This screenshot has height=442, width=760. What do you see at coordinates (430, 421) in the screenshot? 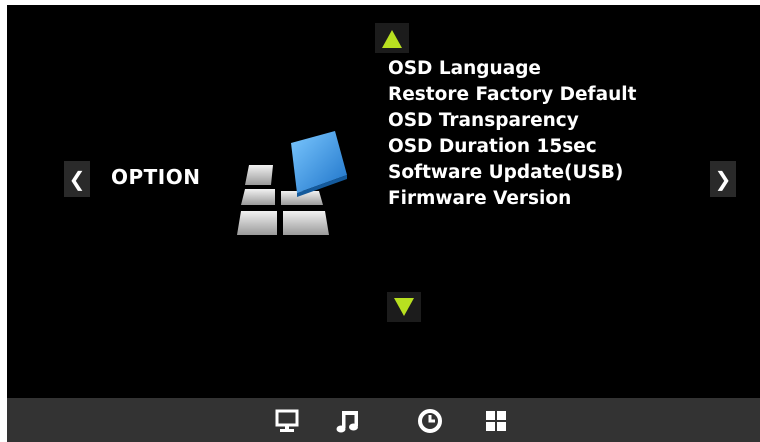
I see `clock-icon` at bounding box center [430, 421].